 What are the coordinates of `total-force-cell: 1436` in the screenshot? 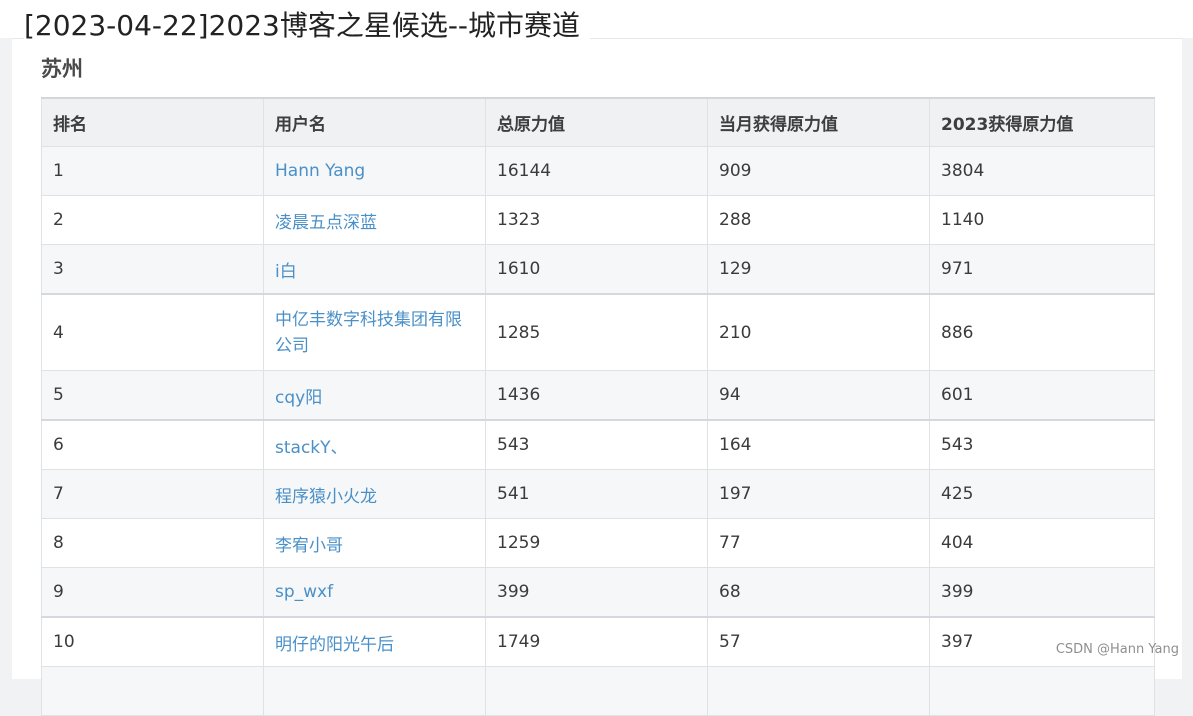 It's located at (597, 396).